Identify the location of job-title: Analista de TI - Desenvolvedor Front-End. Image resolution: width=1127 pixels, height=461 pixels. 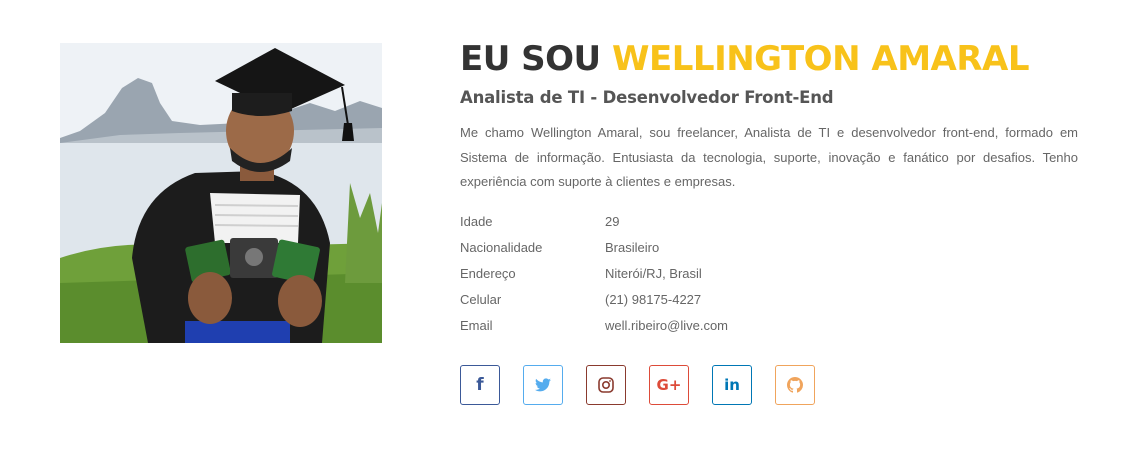
(647, 97).